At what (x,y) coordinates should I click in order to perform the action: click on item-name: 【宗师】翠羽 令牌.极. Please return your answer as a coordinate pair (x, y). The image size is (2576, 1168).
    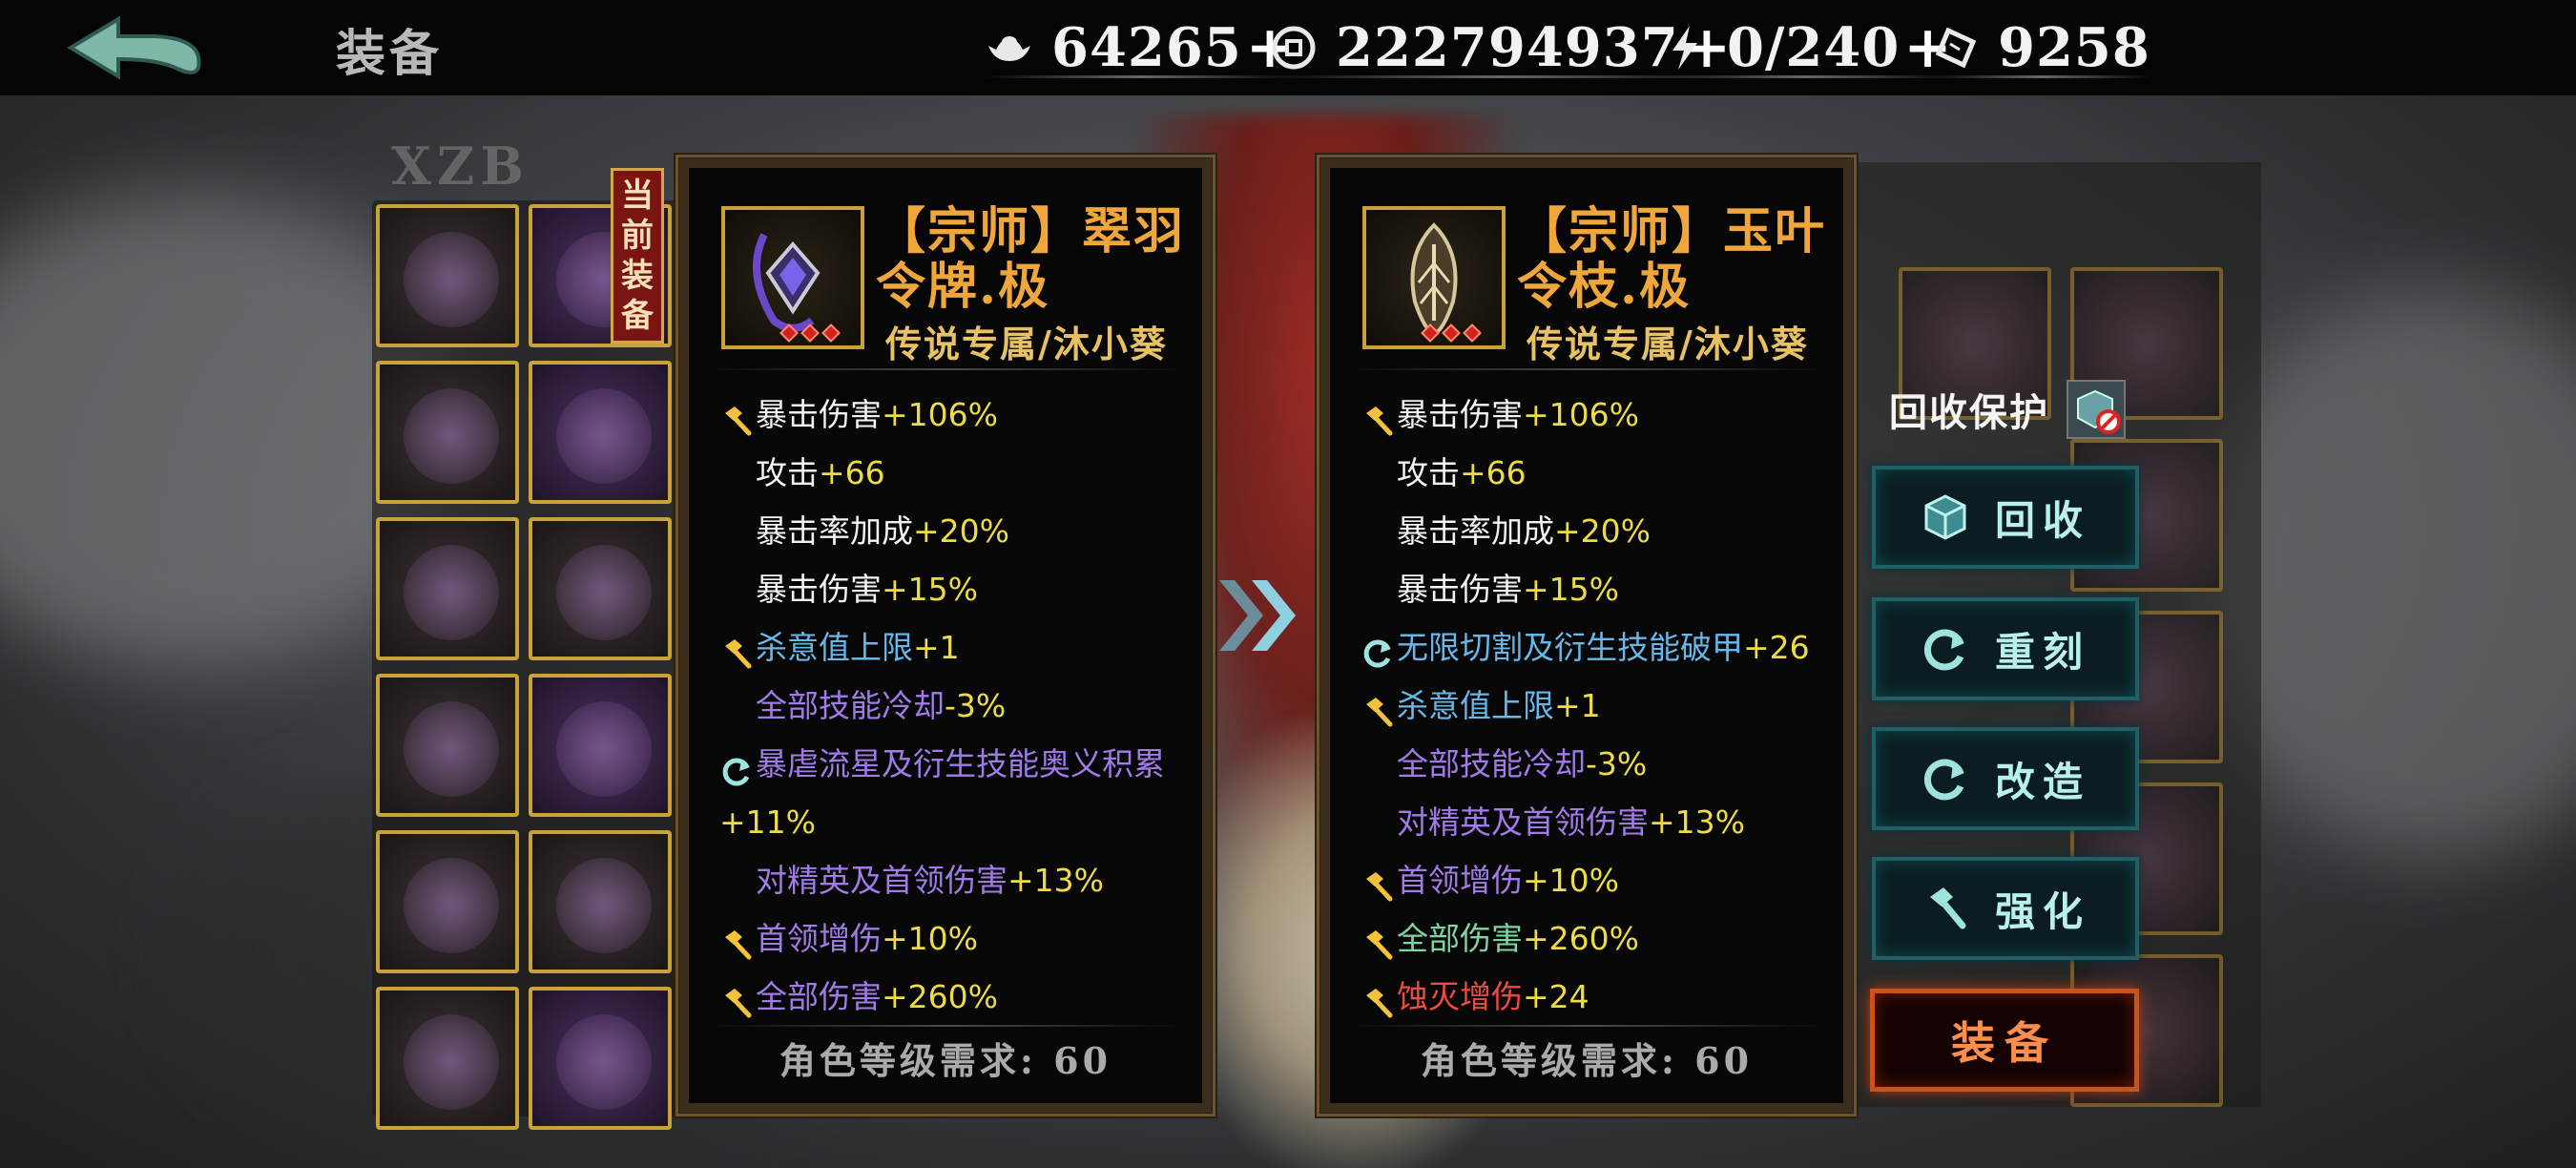
    Looking at the image, I should click on (1031, 259).